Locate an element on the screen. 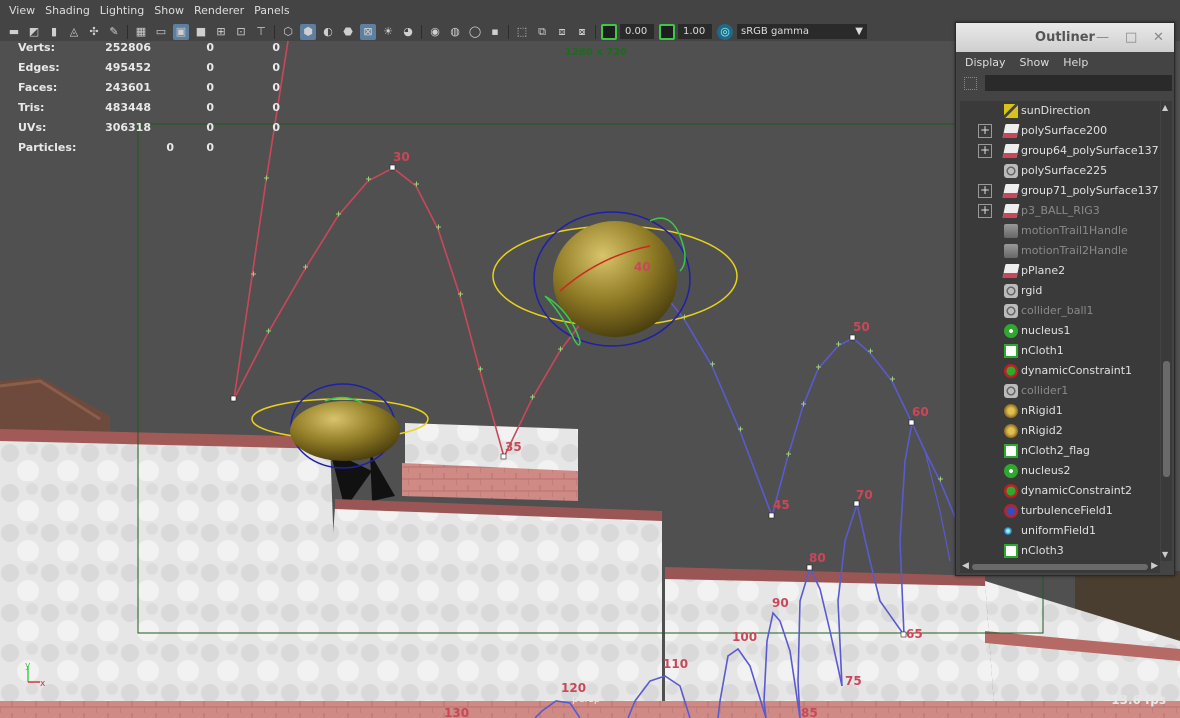 This screenshot has height=718, width=1180. textured-icon: ⊠ is located at coordinates (368, 31).